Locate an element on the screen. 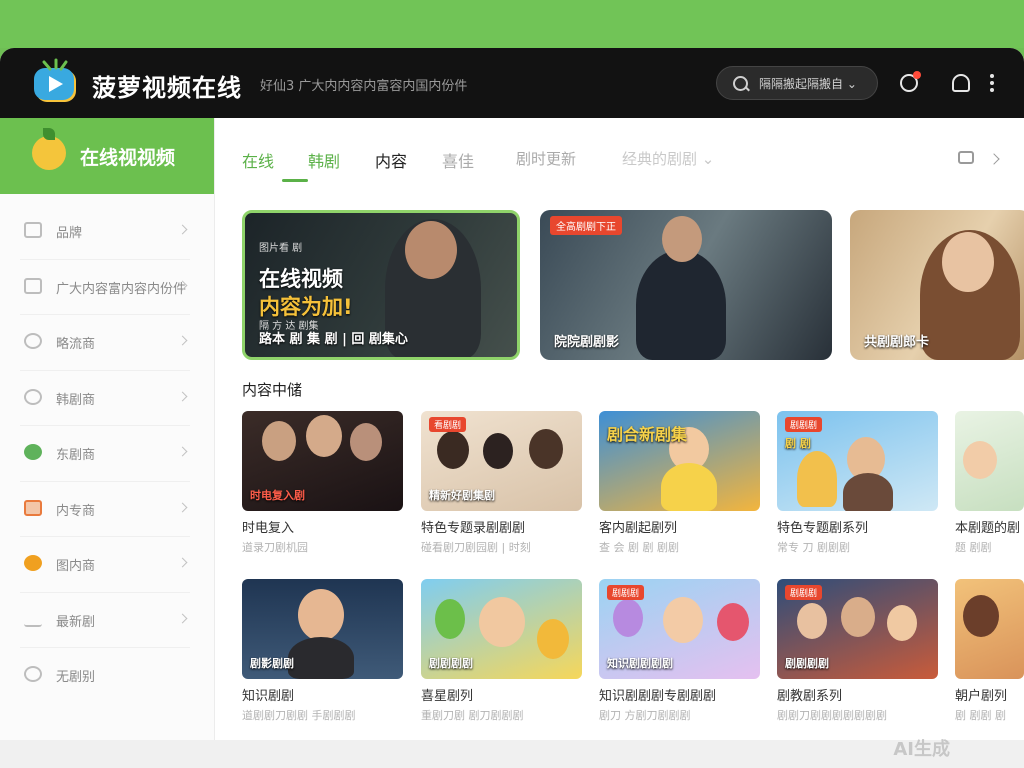 Image resolution: width=1024 pixels, height=768 pixels. card-title: 客内剧起剧列 is located at coordinates (638, 528).